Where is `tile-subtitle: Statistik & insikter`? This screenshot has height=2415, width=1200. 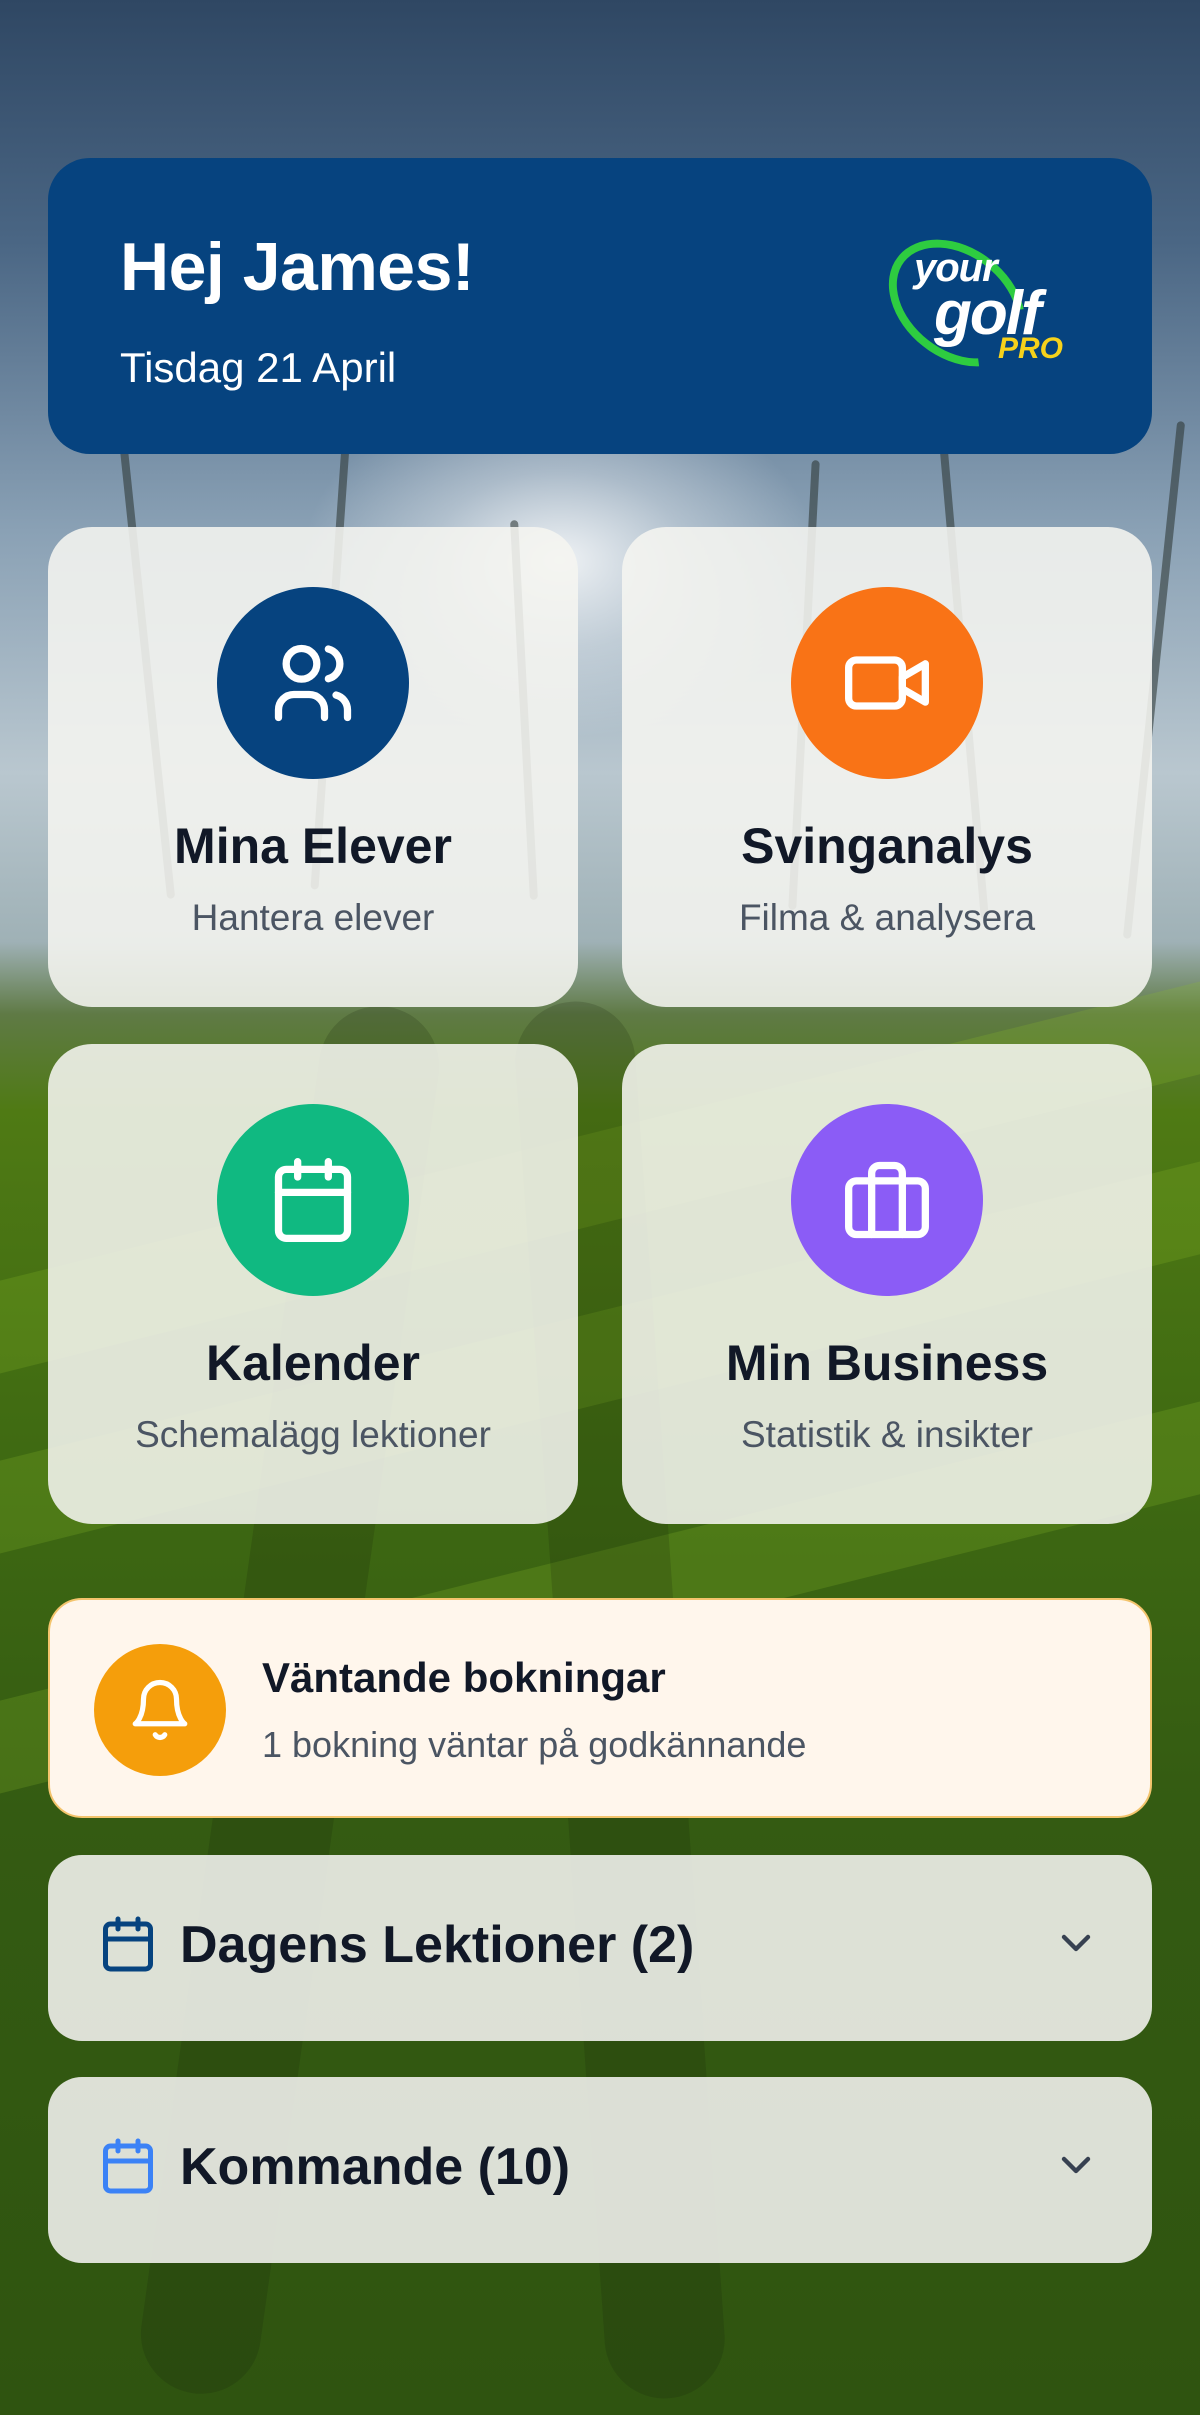 tile-subtitle: Statistik & insikter is located at coordinates (887, 1434).